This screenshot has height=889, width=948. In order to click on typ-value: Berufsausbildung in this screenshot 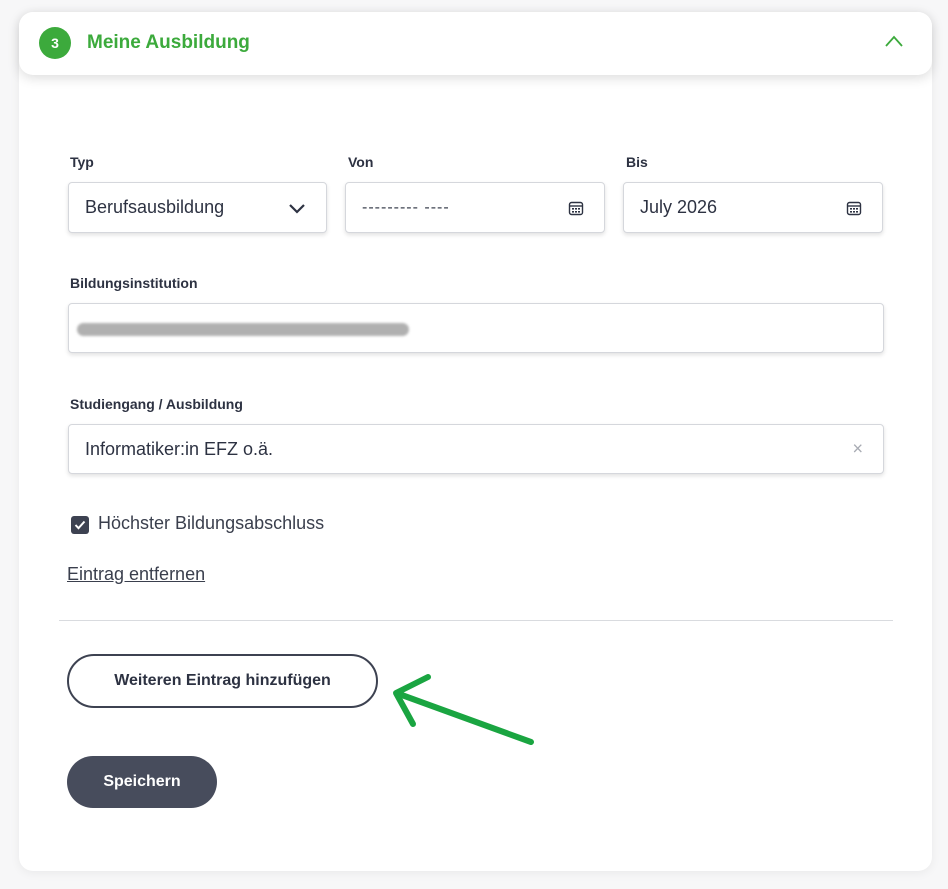, I will do `click(155, 207)`.